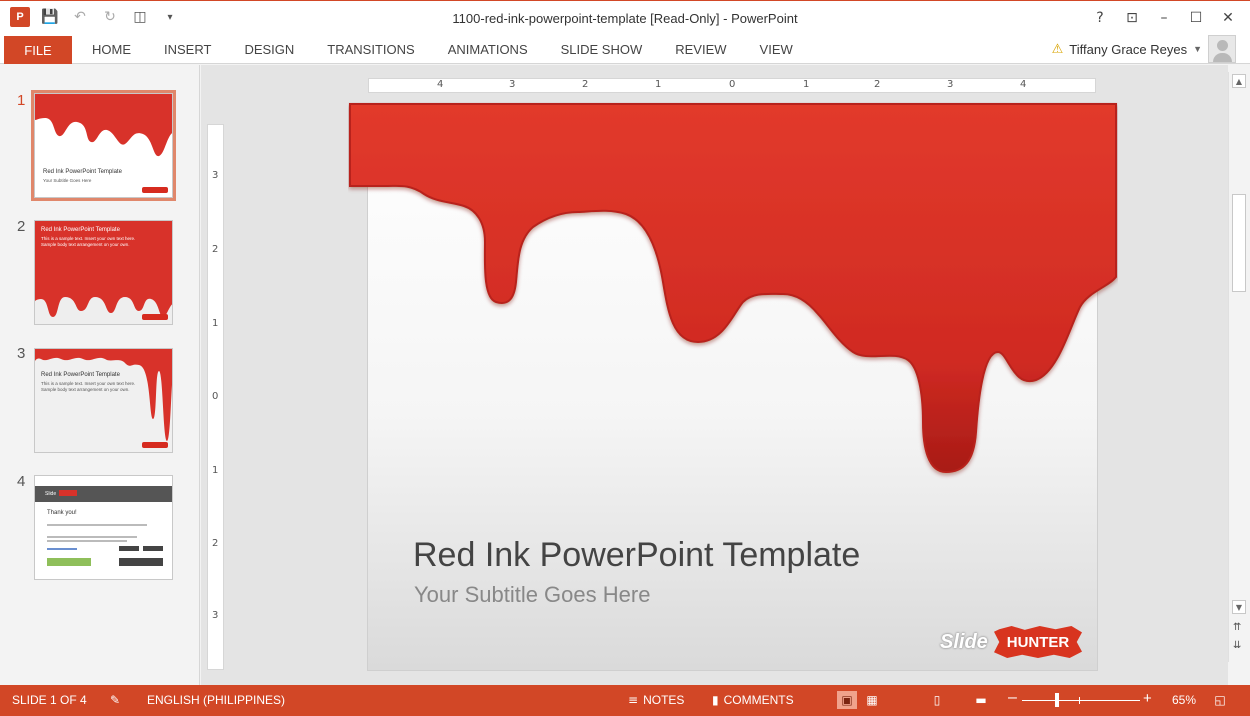 This screenshot has width=1250, height=716. I want to click on comments-button: ▮ COMMENTS, so click(753, 700).